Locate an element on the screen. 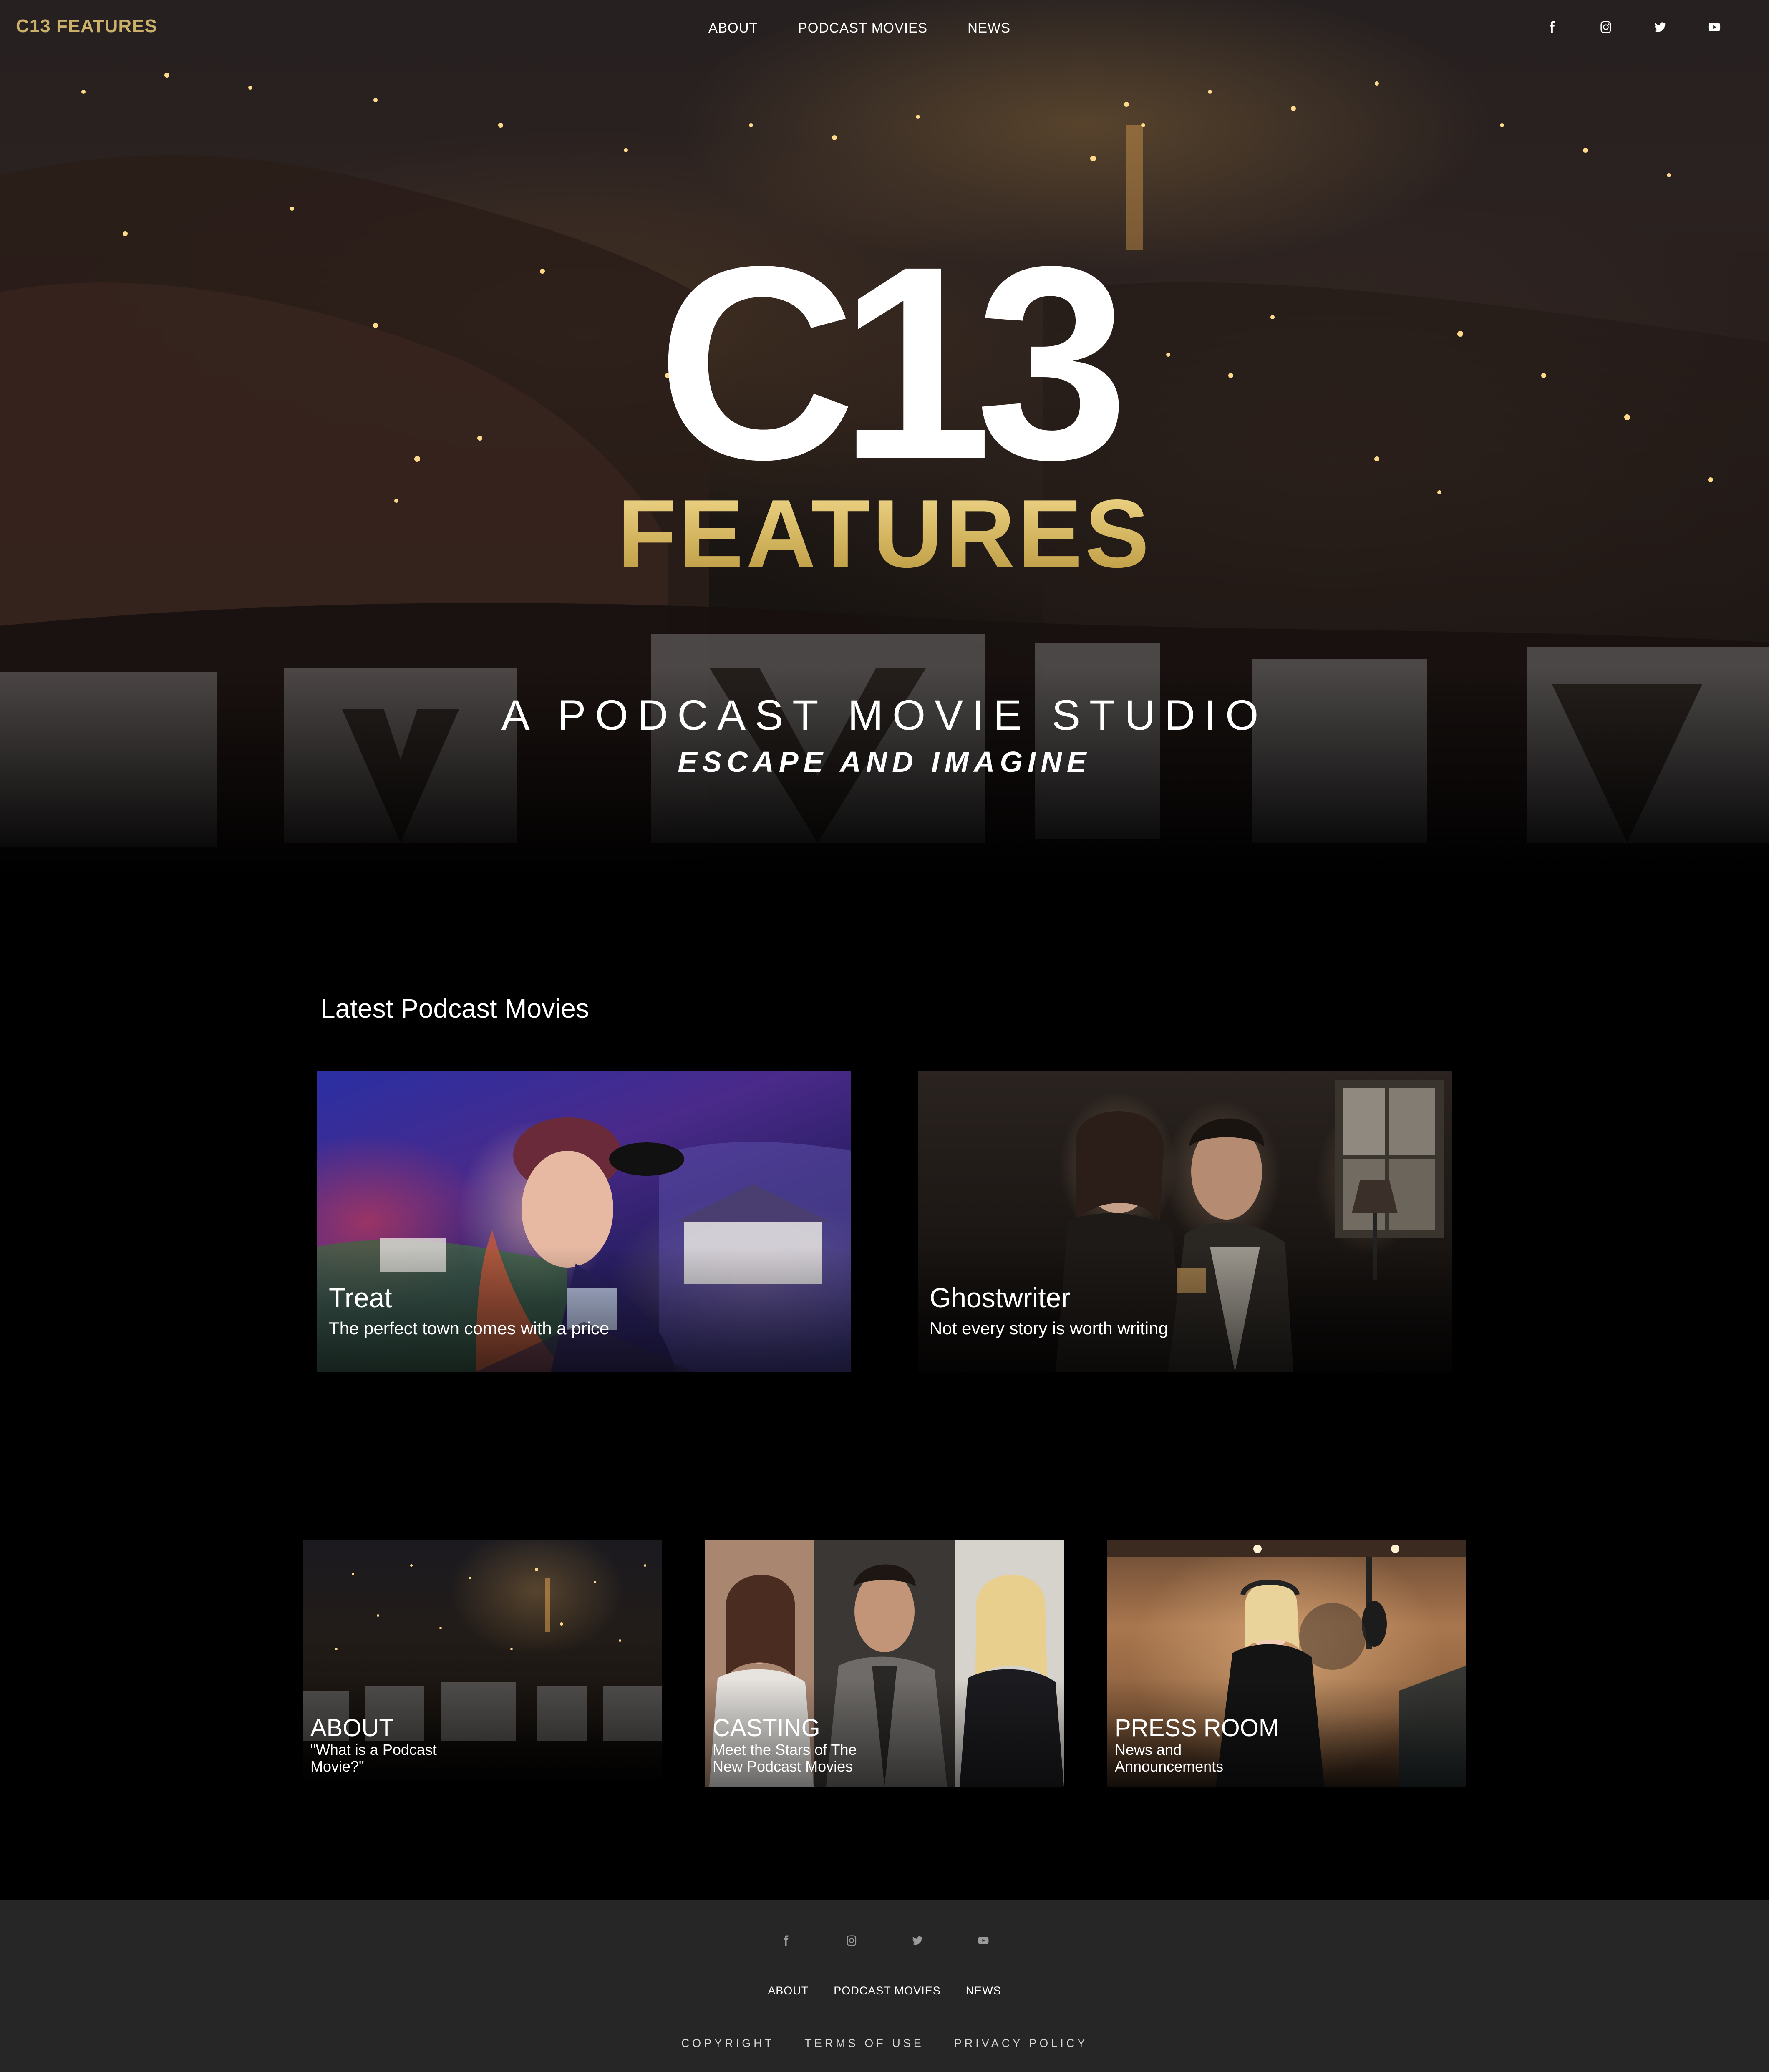 Image resolution: width=1769 pixels, height=2072 pixels. hero-logo: C13 FEATURES is located at coordinates (884, 396).